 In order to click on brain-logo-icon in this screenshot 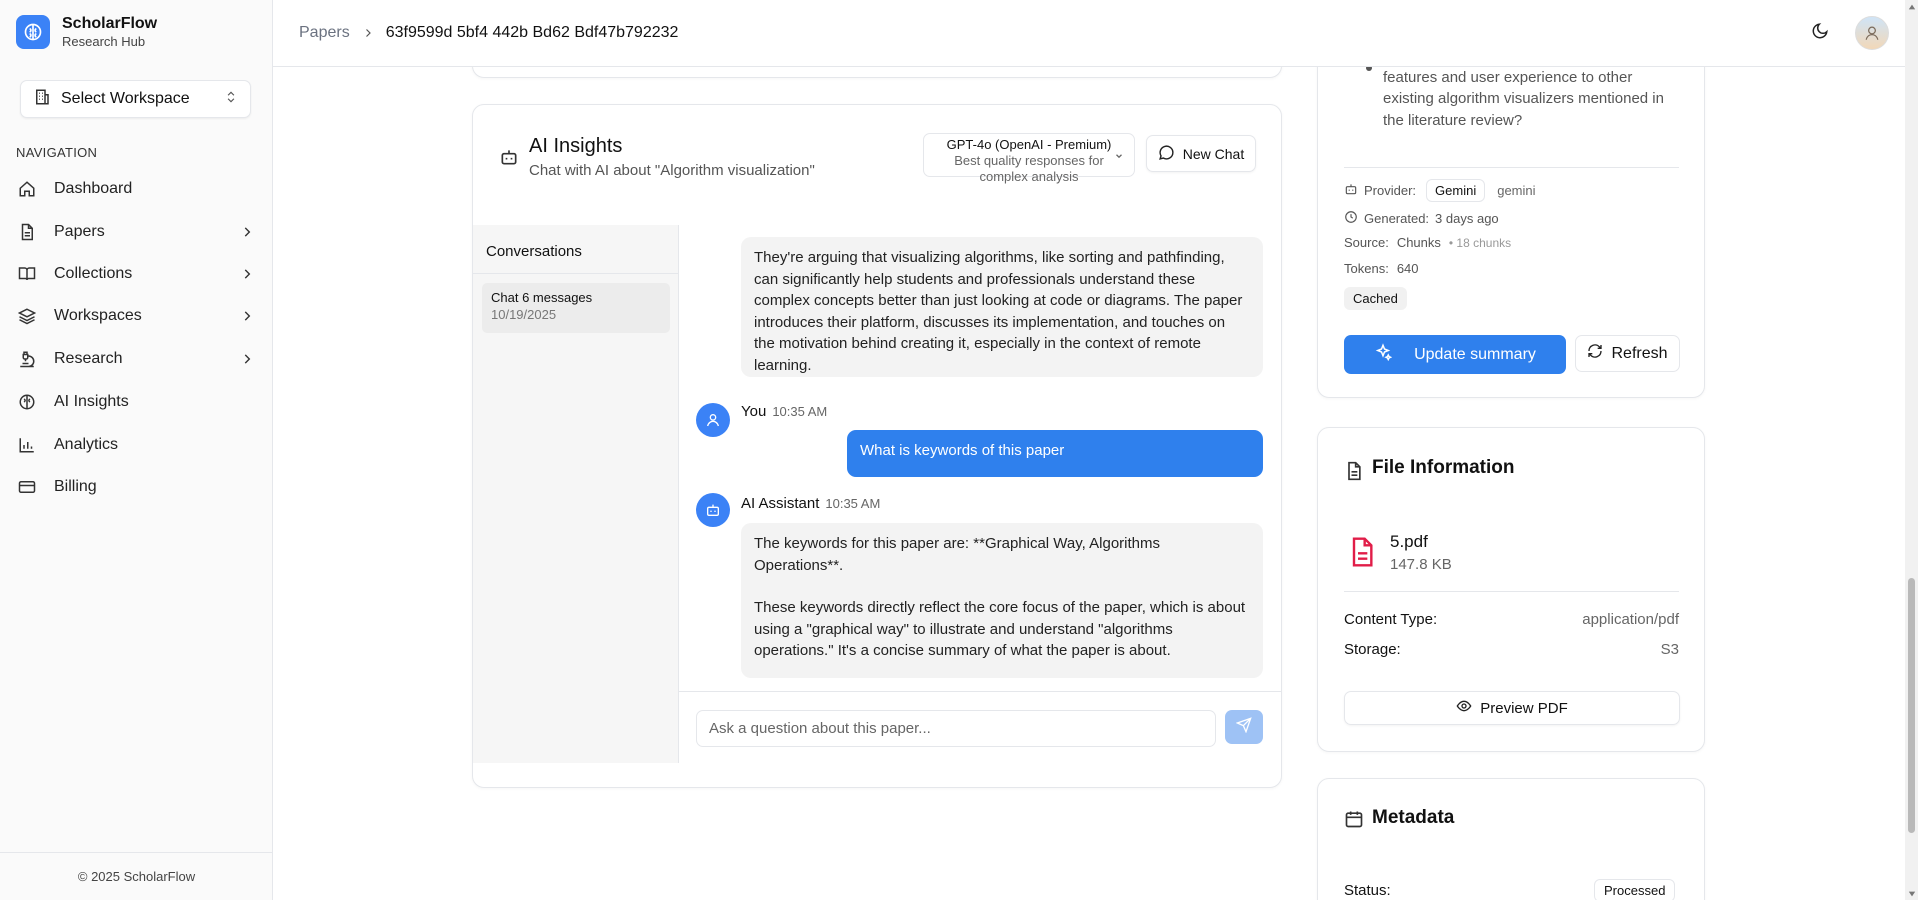, I will do `click(33, 32)`.